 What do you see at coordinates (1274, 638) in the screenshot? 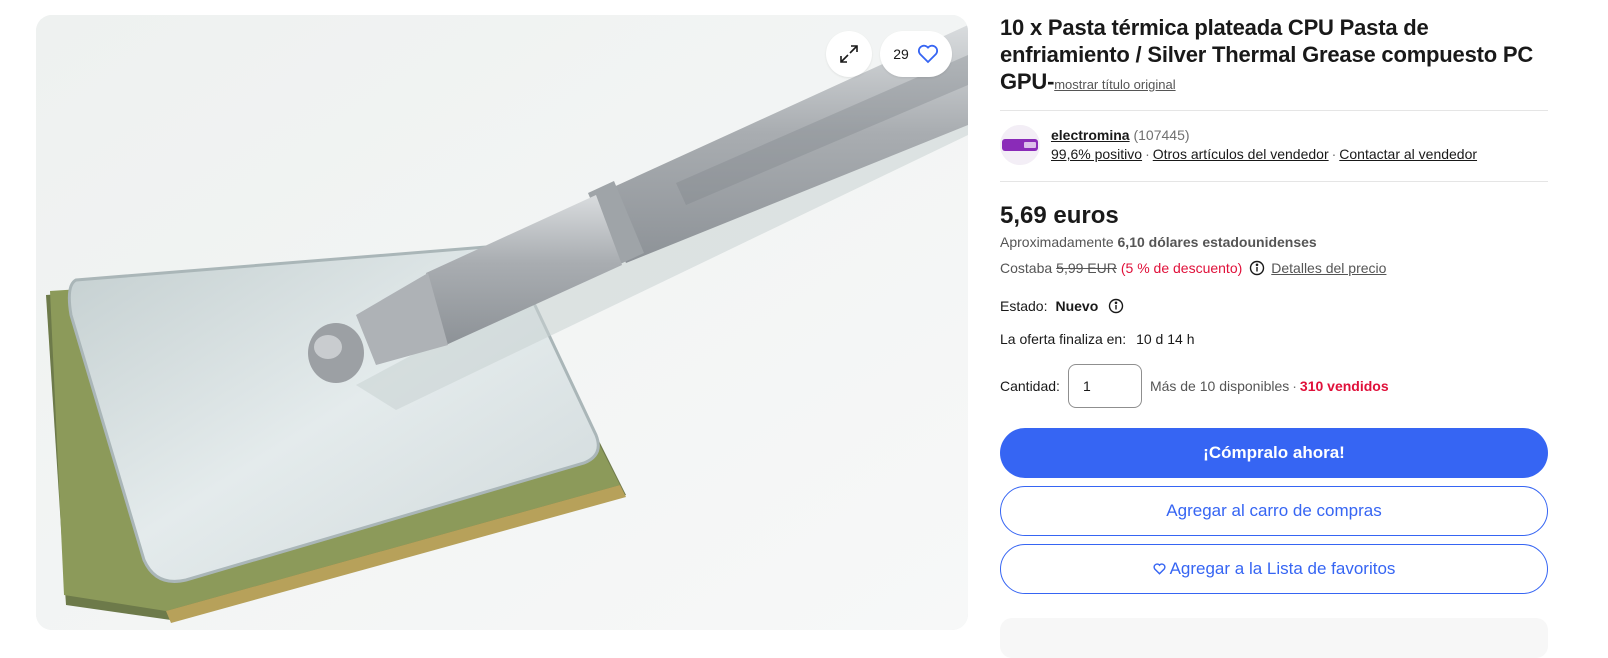
I see `shipping-info-card` at bounding box center [1274, 638].